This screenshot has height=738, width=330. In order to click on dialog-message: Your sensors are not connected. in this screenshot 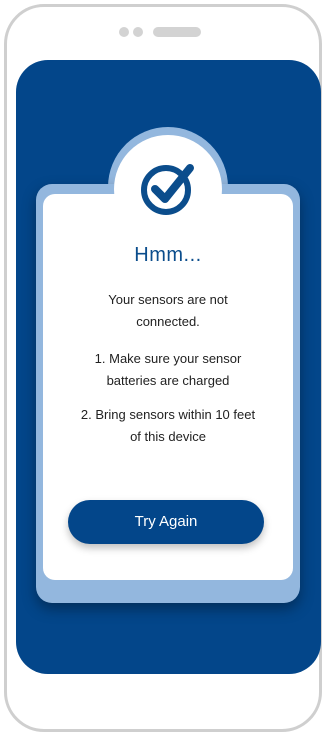, I will do `click(168, 310)`.